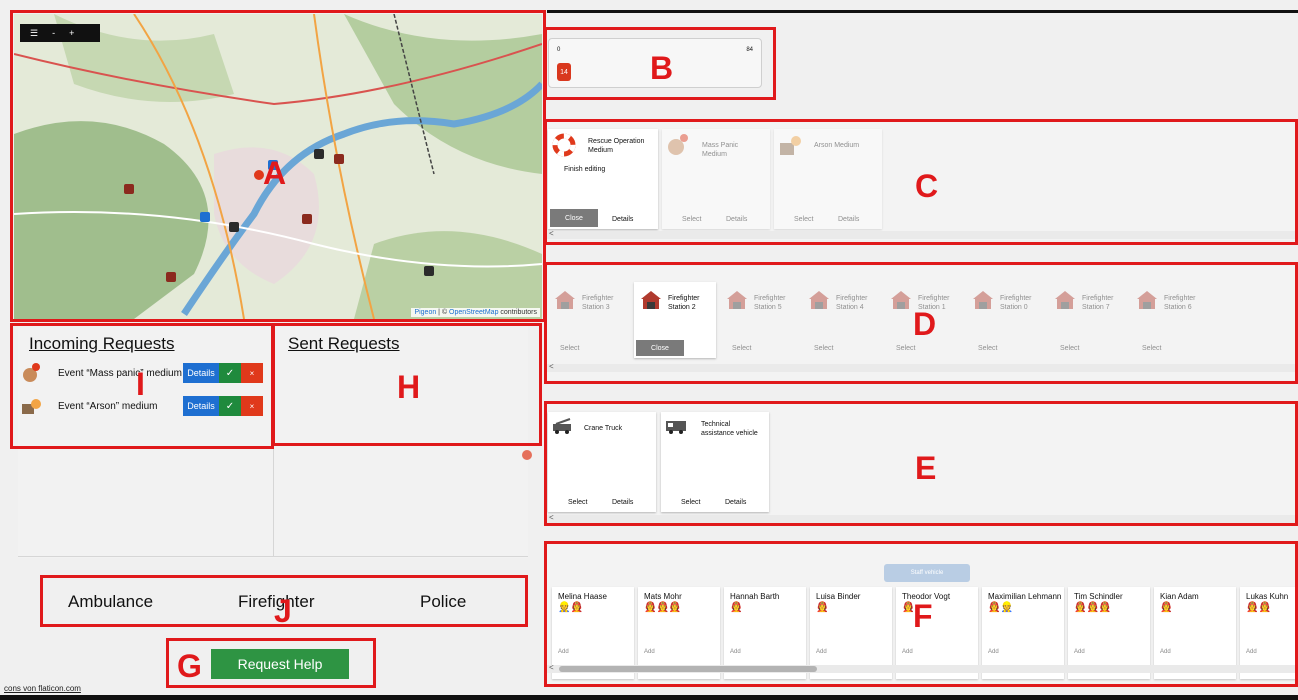 Image resolution: width=1298 pixels, height=700 pixels. Describe the element at coordinates (527, 455) in the screenshot. I see `cursor-icon` at that location.